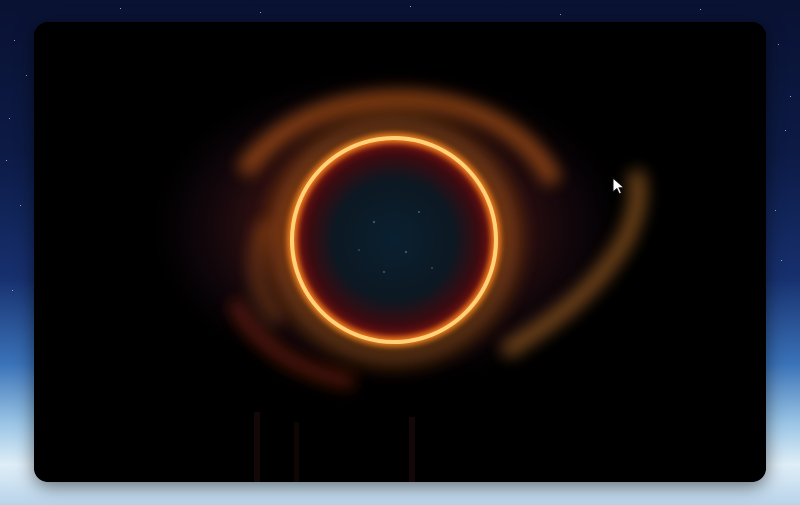  I want to click on arrow-cursor-icon, so click(618, 186).